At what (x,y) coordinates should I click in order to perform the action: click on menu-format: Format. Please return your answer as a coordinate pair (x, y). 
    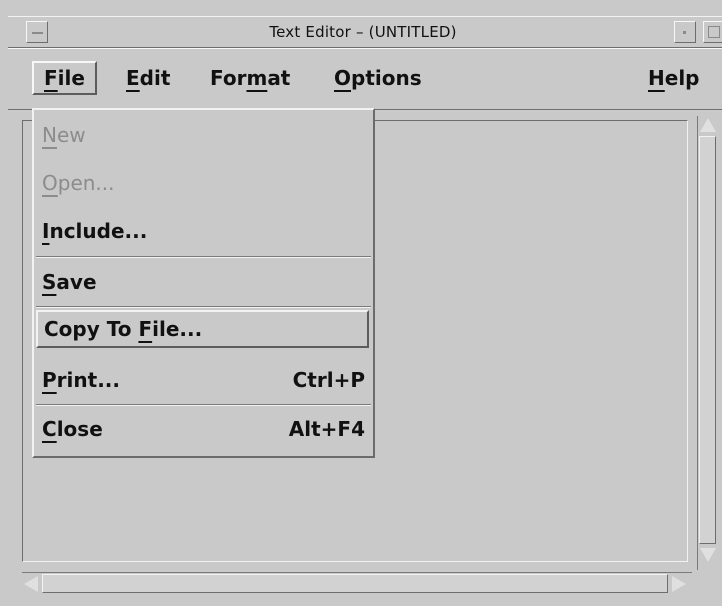
    Looking at the image, I should click on (250, 78).